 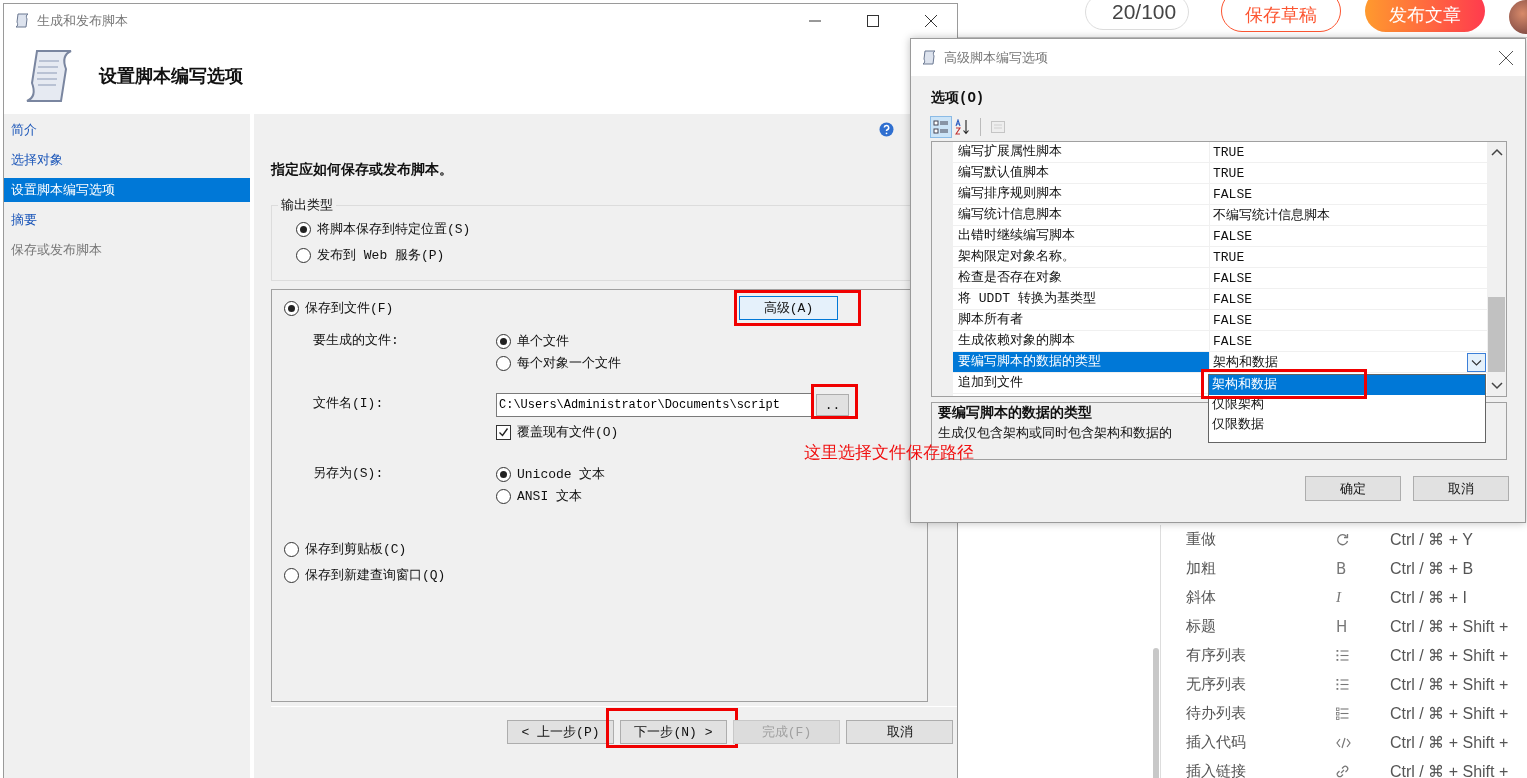 I want to click on radio-label: 保存到剪贴板(C), so click(x=356, y=549).